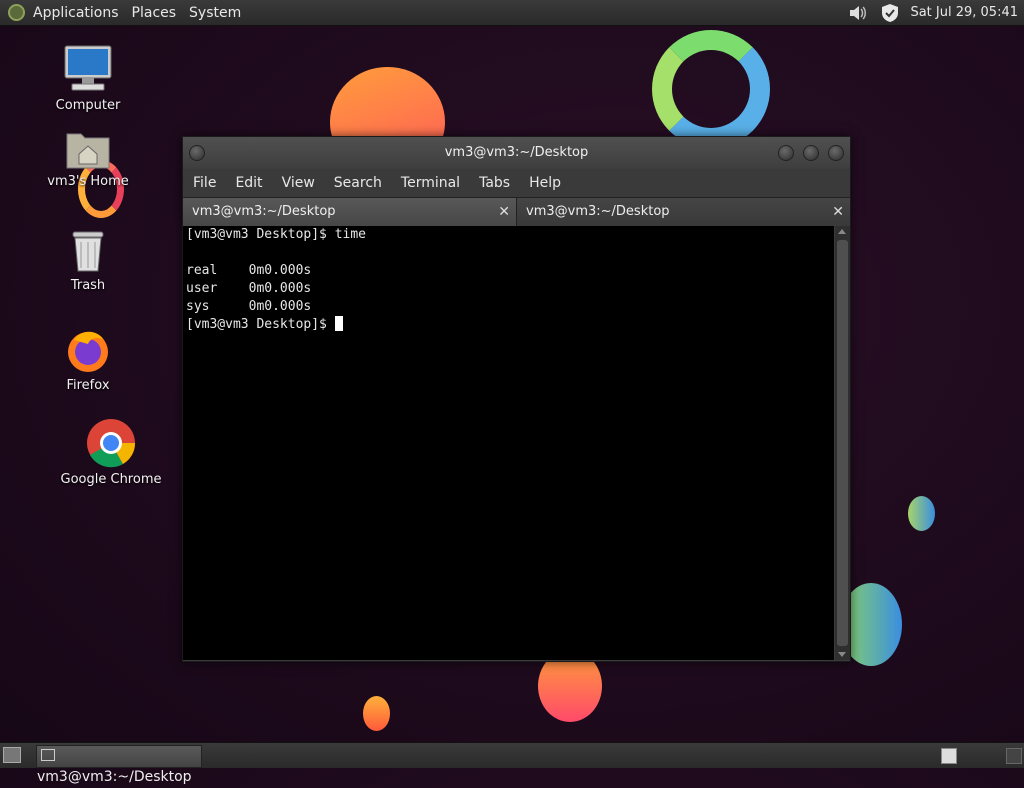 The width and height of the screenshot is (1024, 788). What do you see at coordinates (842, 231) in the screenshot?
I see `scroll-up-arrow-icon` at bounding box center [842, 231].